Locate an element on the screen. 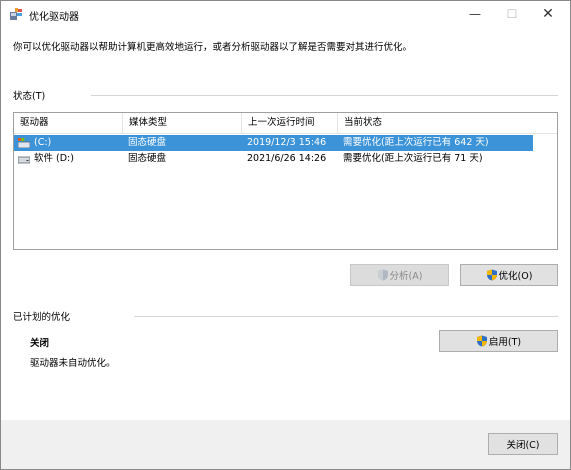 The height and width of the screenshot is (470, 571). optimize-button: 优化(O) is located at coordinates (509, 275).